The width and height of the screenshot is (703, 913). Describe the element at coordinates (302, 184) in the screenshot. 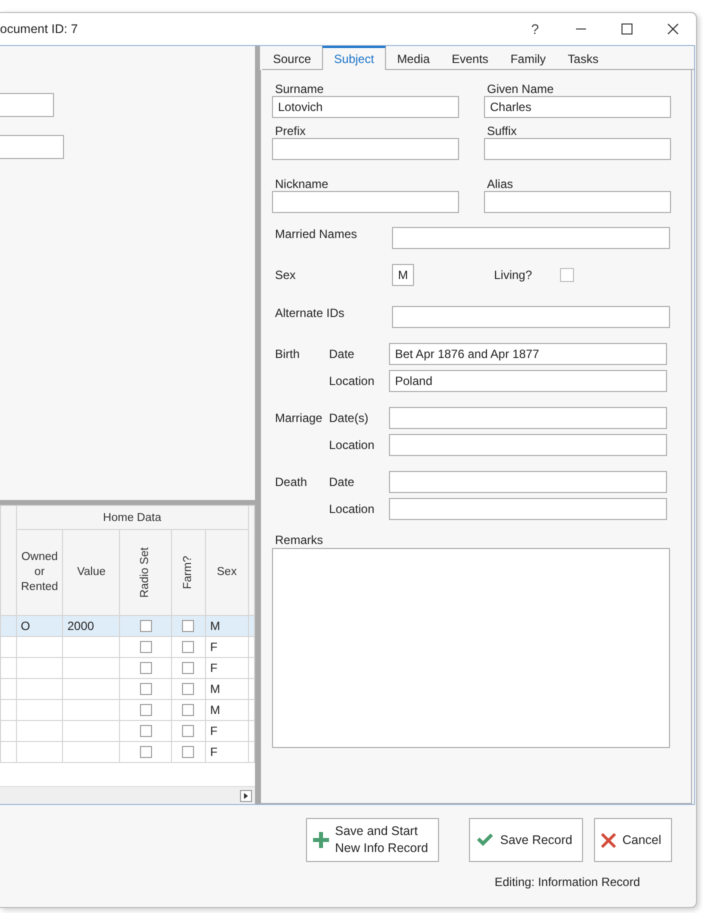

I see `field-label: Nickname` at that location.